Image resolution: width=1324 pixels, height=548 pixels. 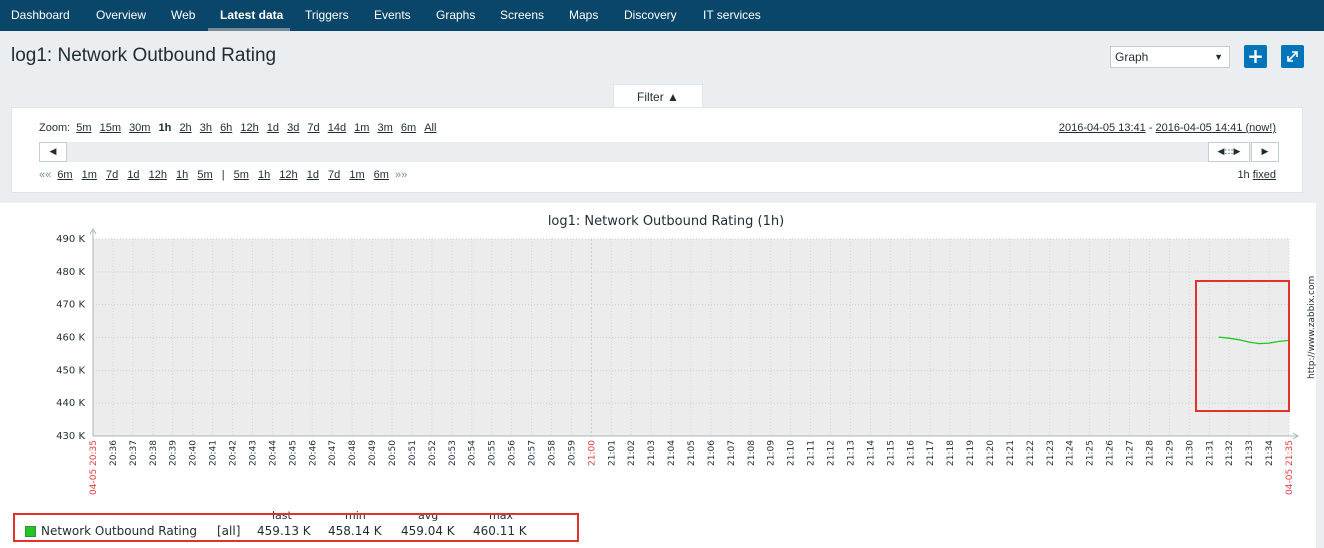 What do you see at coordinates (112, 175) in the screenshot?
I see `back-7d: 7d` at bounding box center [112, 175].